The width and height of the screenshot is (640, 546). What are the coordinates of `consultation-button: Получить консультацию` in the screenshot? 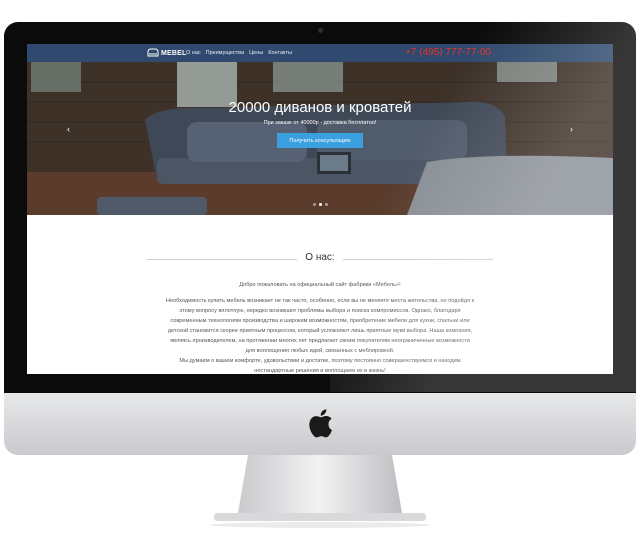 It's located at (320, 140).